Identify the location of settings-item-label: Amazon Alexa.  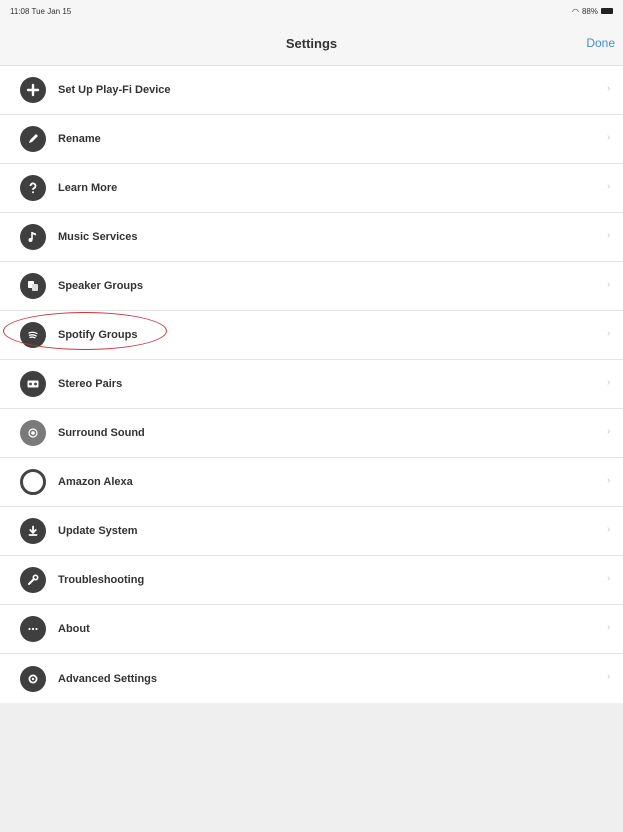
(95, 482).